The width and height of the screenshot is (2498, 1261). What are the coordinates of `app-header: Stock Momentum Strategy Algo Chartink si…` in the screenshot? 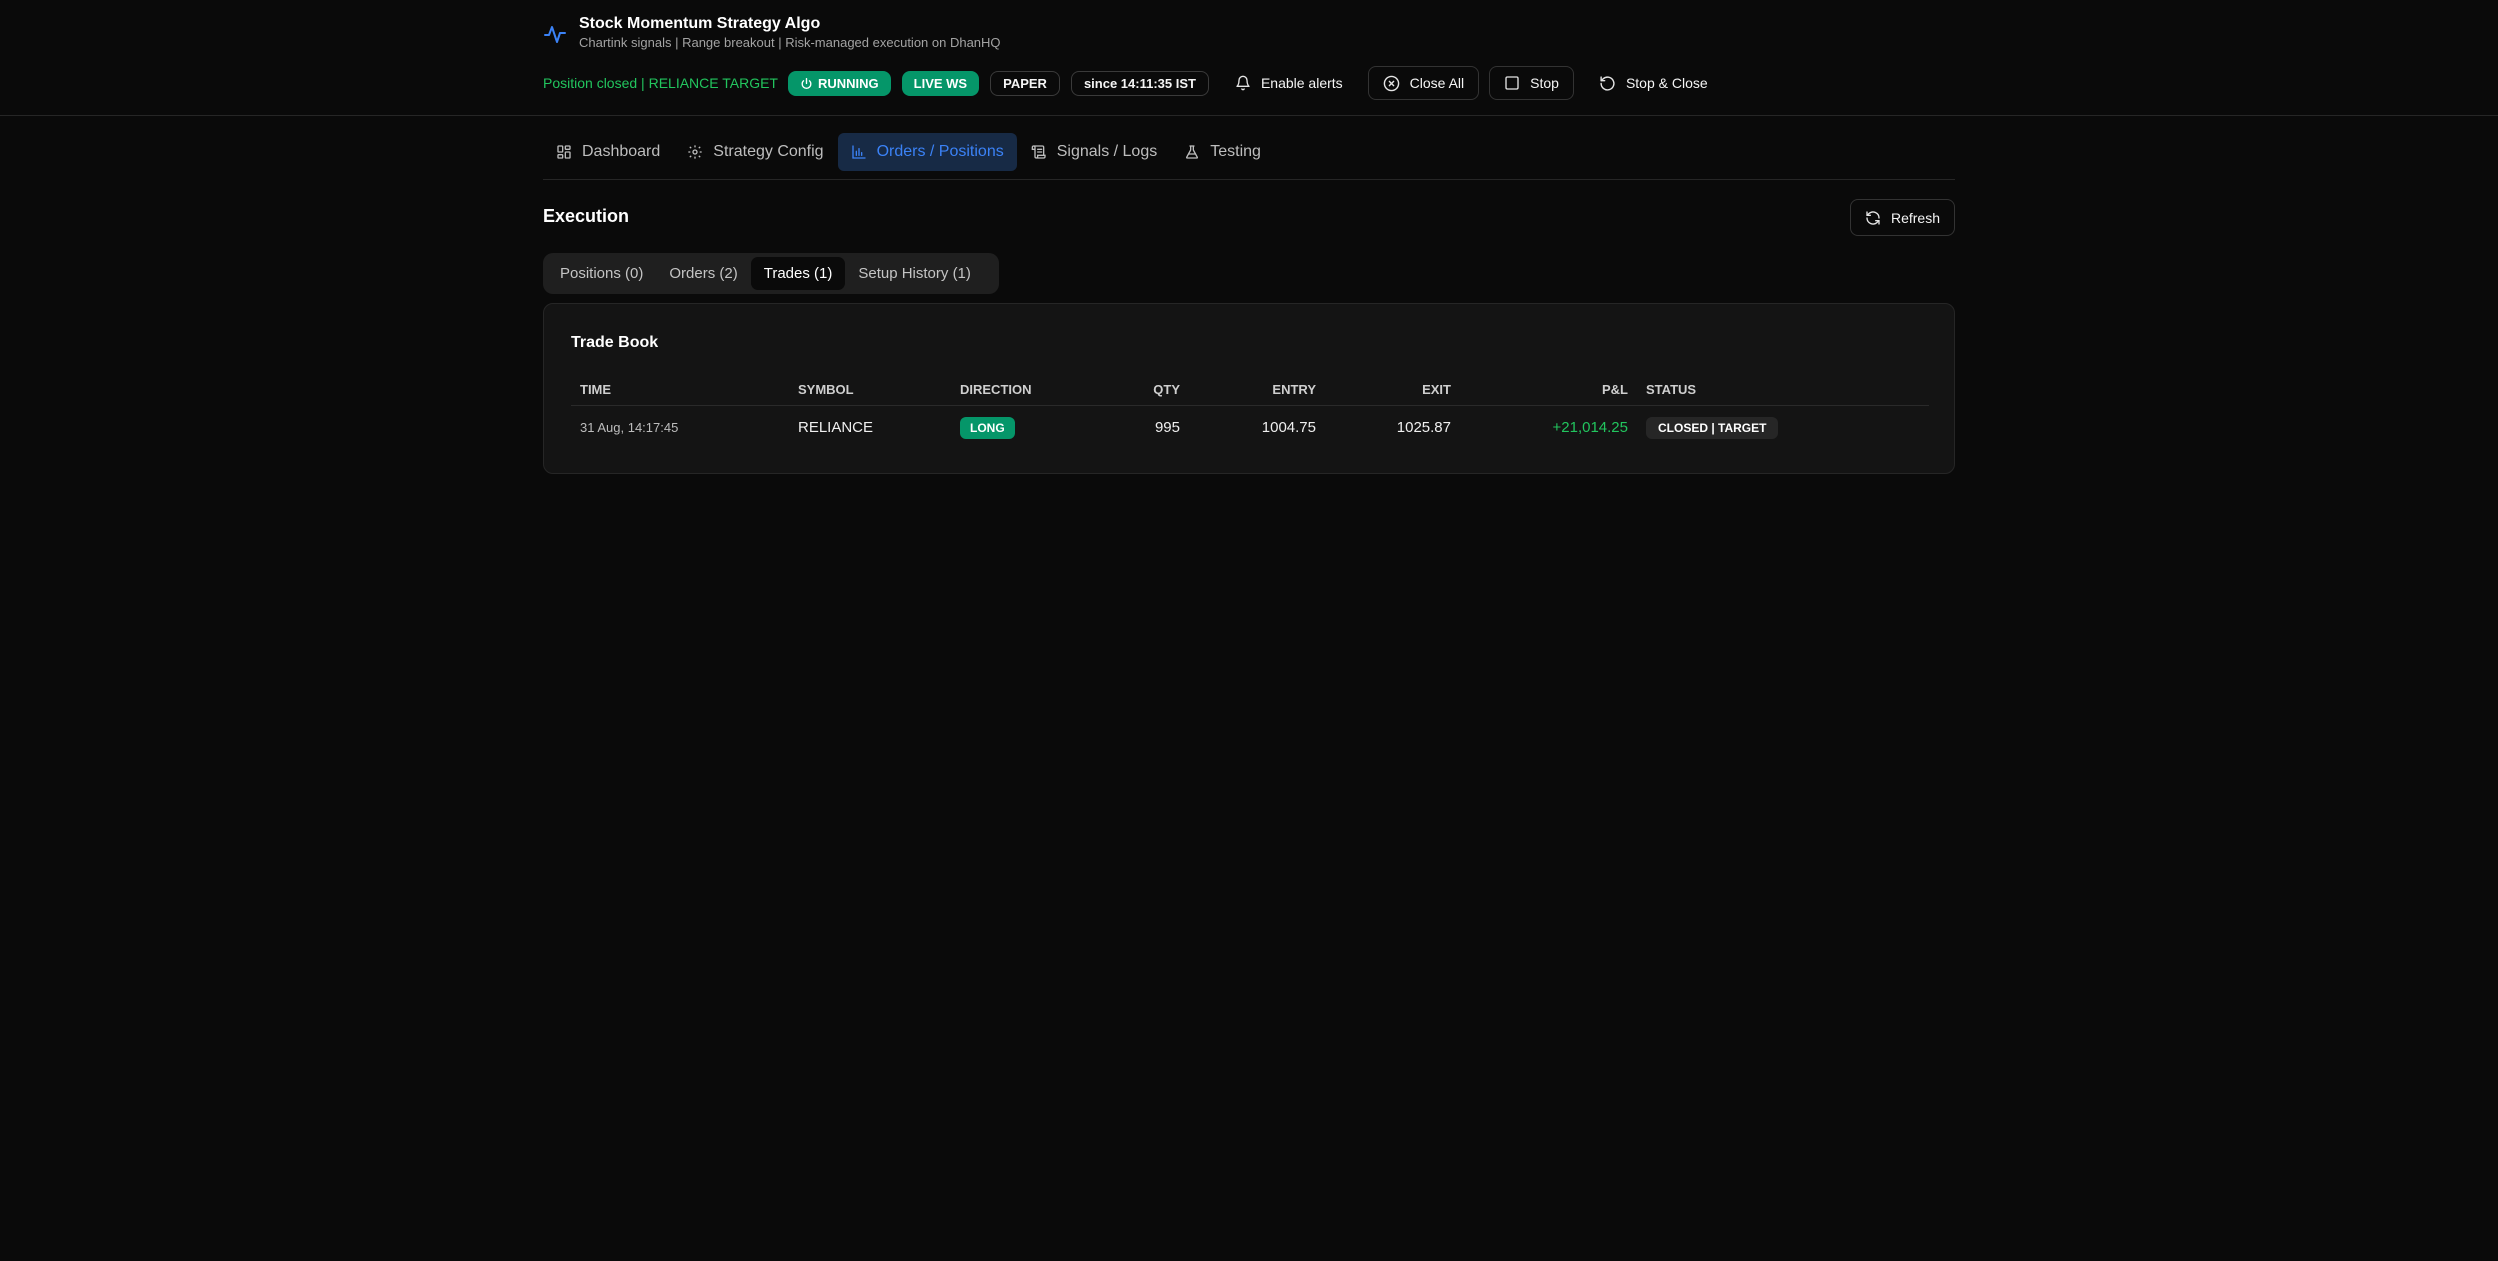 It's located at (1249, 58).